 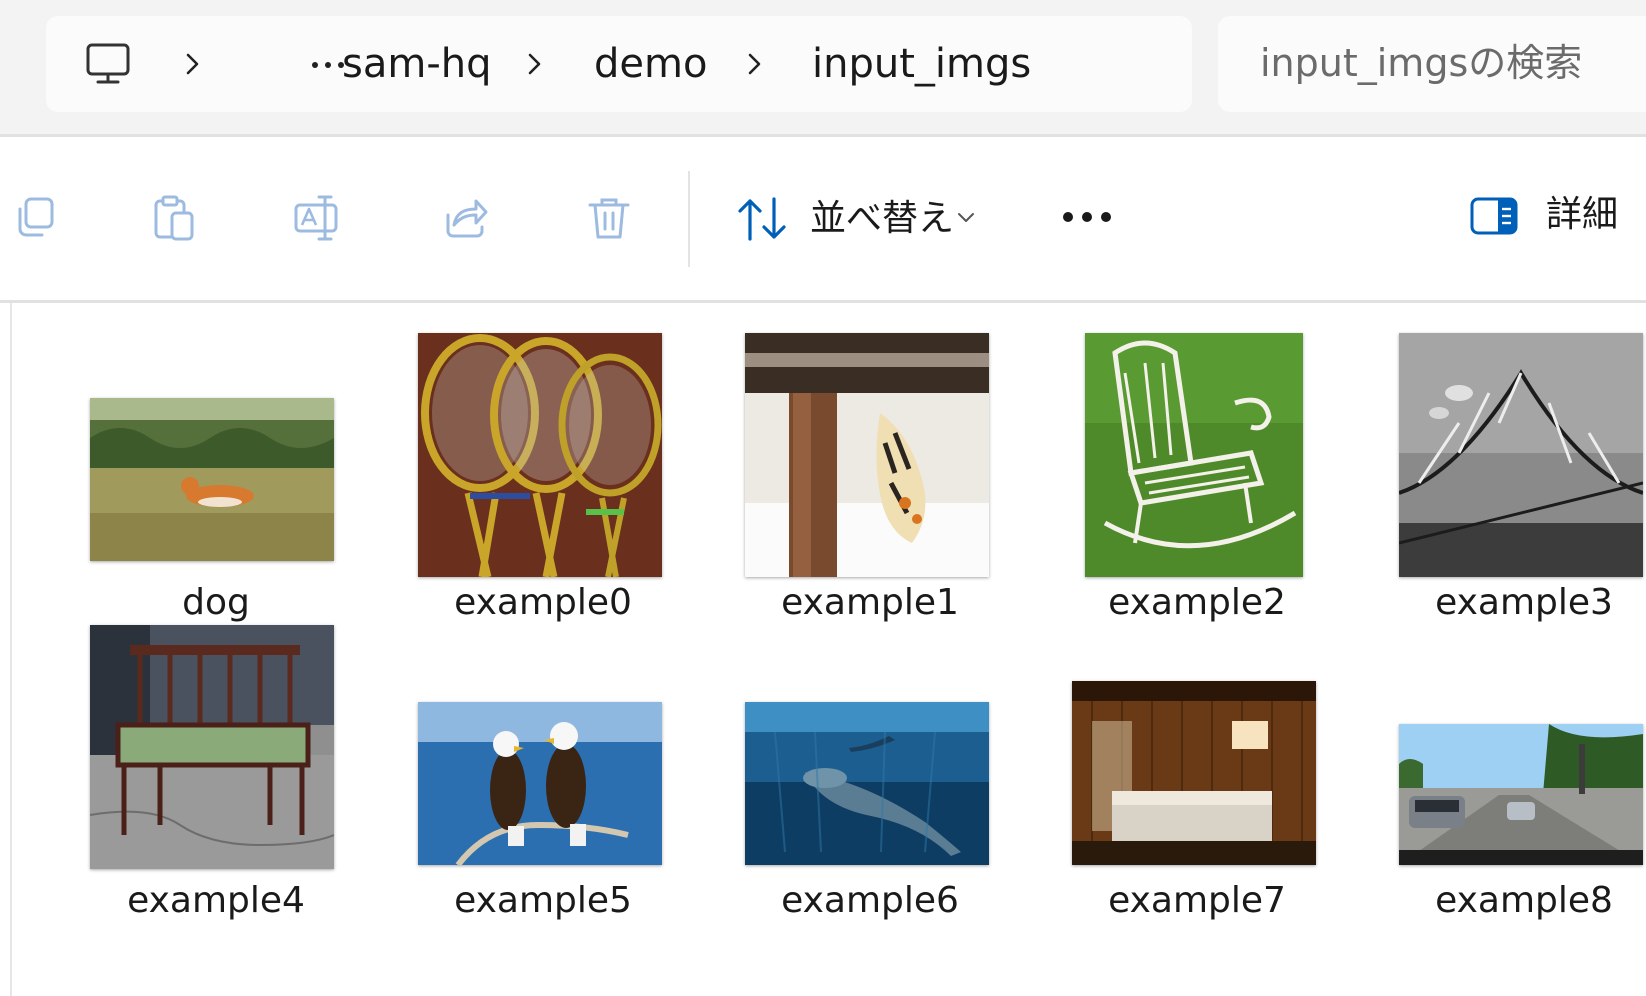 I want to click on search-input, so click(x=1453, y=63).